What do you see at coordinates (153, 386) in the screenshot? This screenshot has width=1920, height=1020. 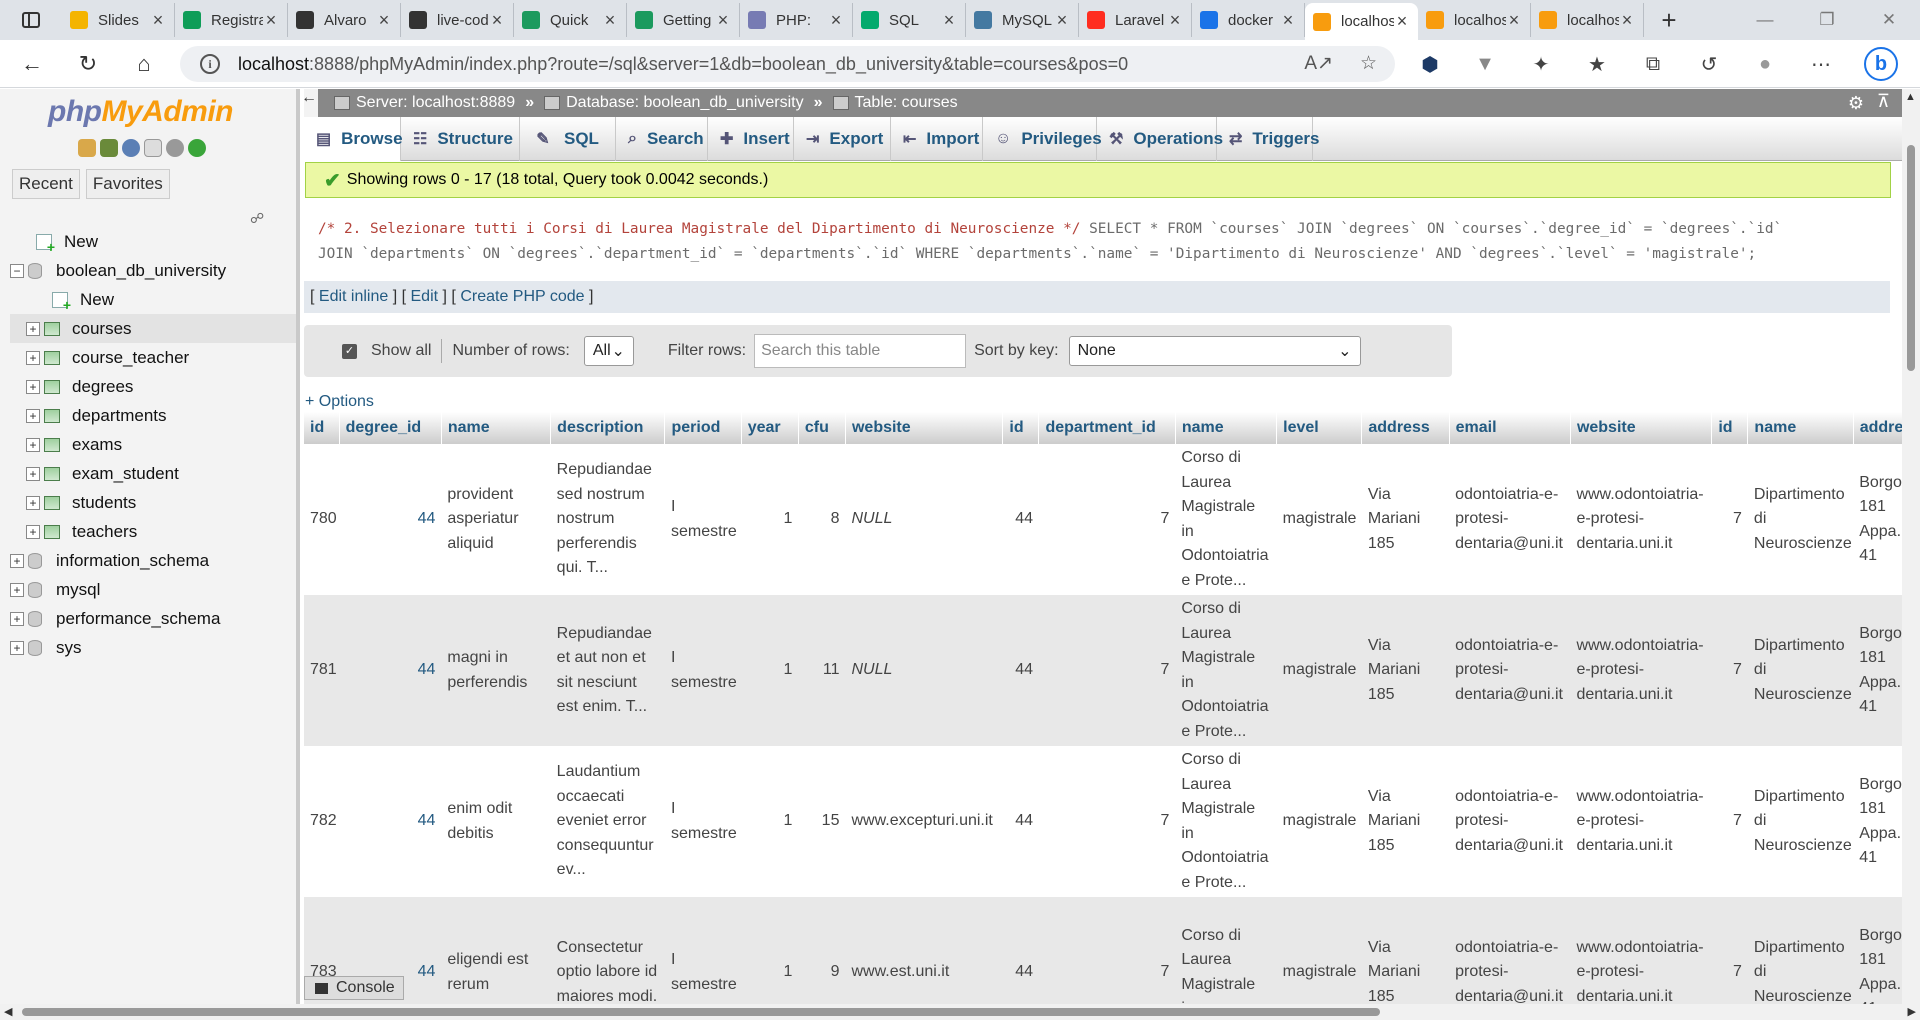 I see `tree-table-degrees: + degrees` at bounding box center [153, 386].